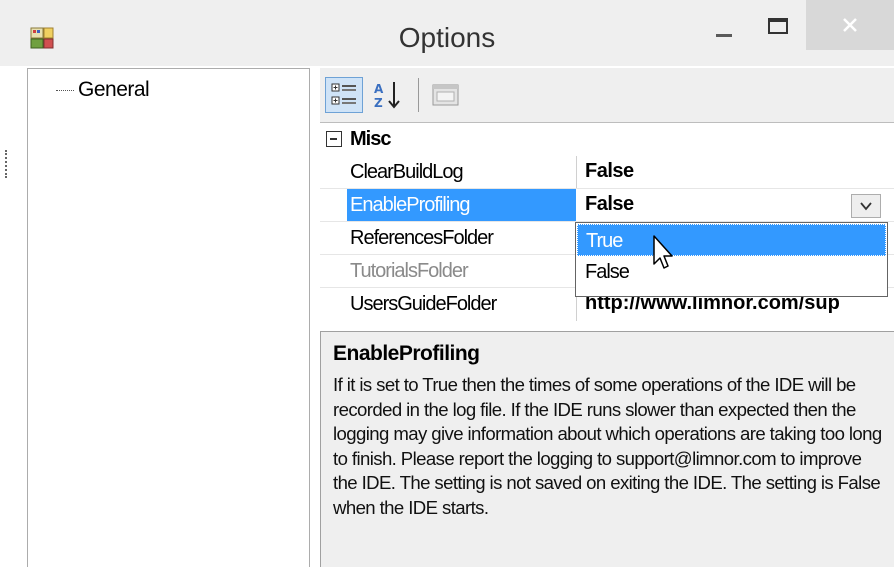  What do you see at coordinates (370, 139) in the screenshot?
I see `category-label: Misc` at bounding box center [370, 139].